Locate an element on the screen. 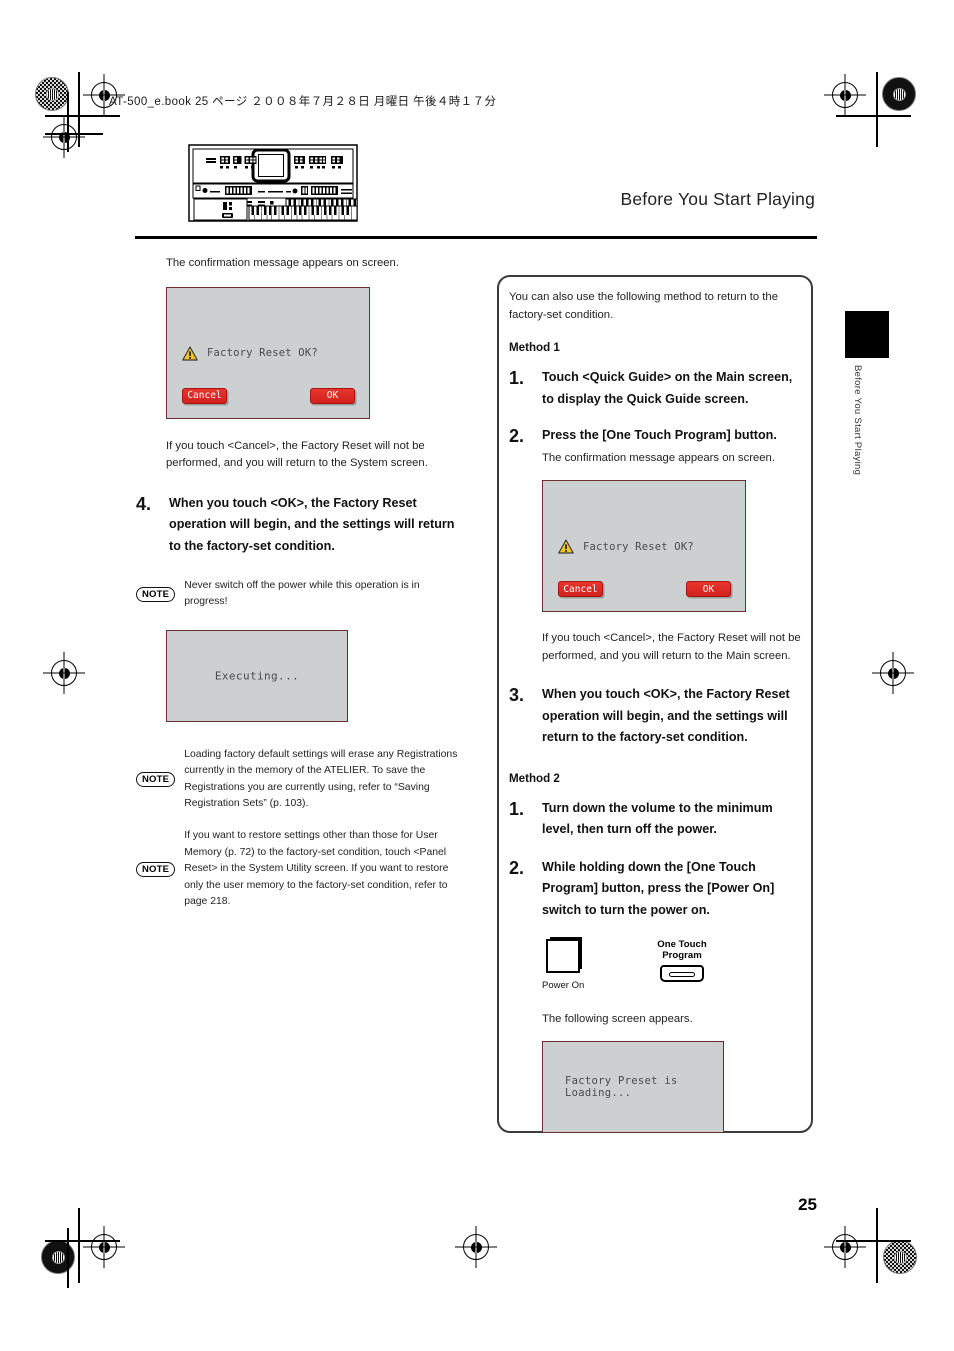 This screenshot has width=954, height=1351. registration-target-top-right is located at coordinates (899, 94).